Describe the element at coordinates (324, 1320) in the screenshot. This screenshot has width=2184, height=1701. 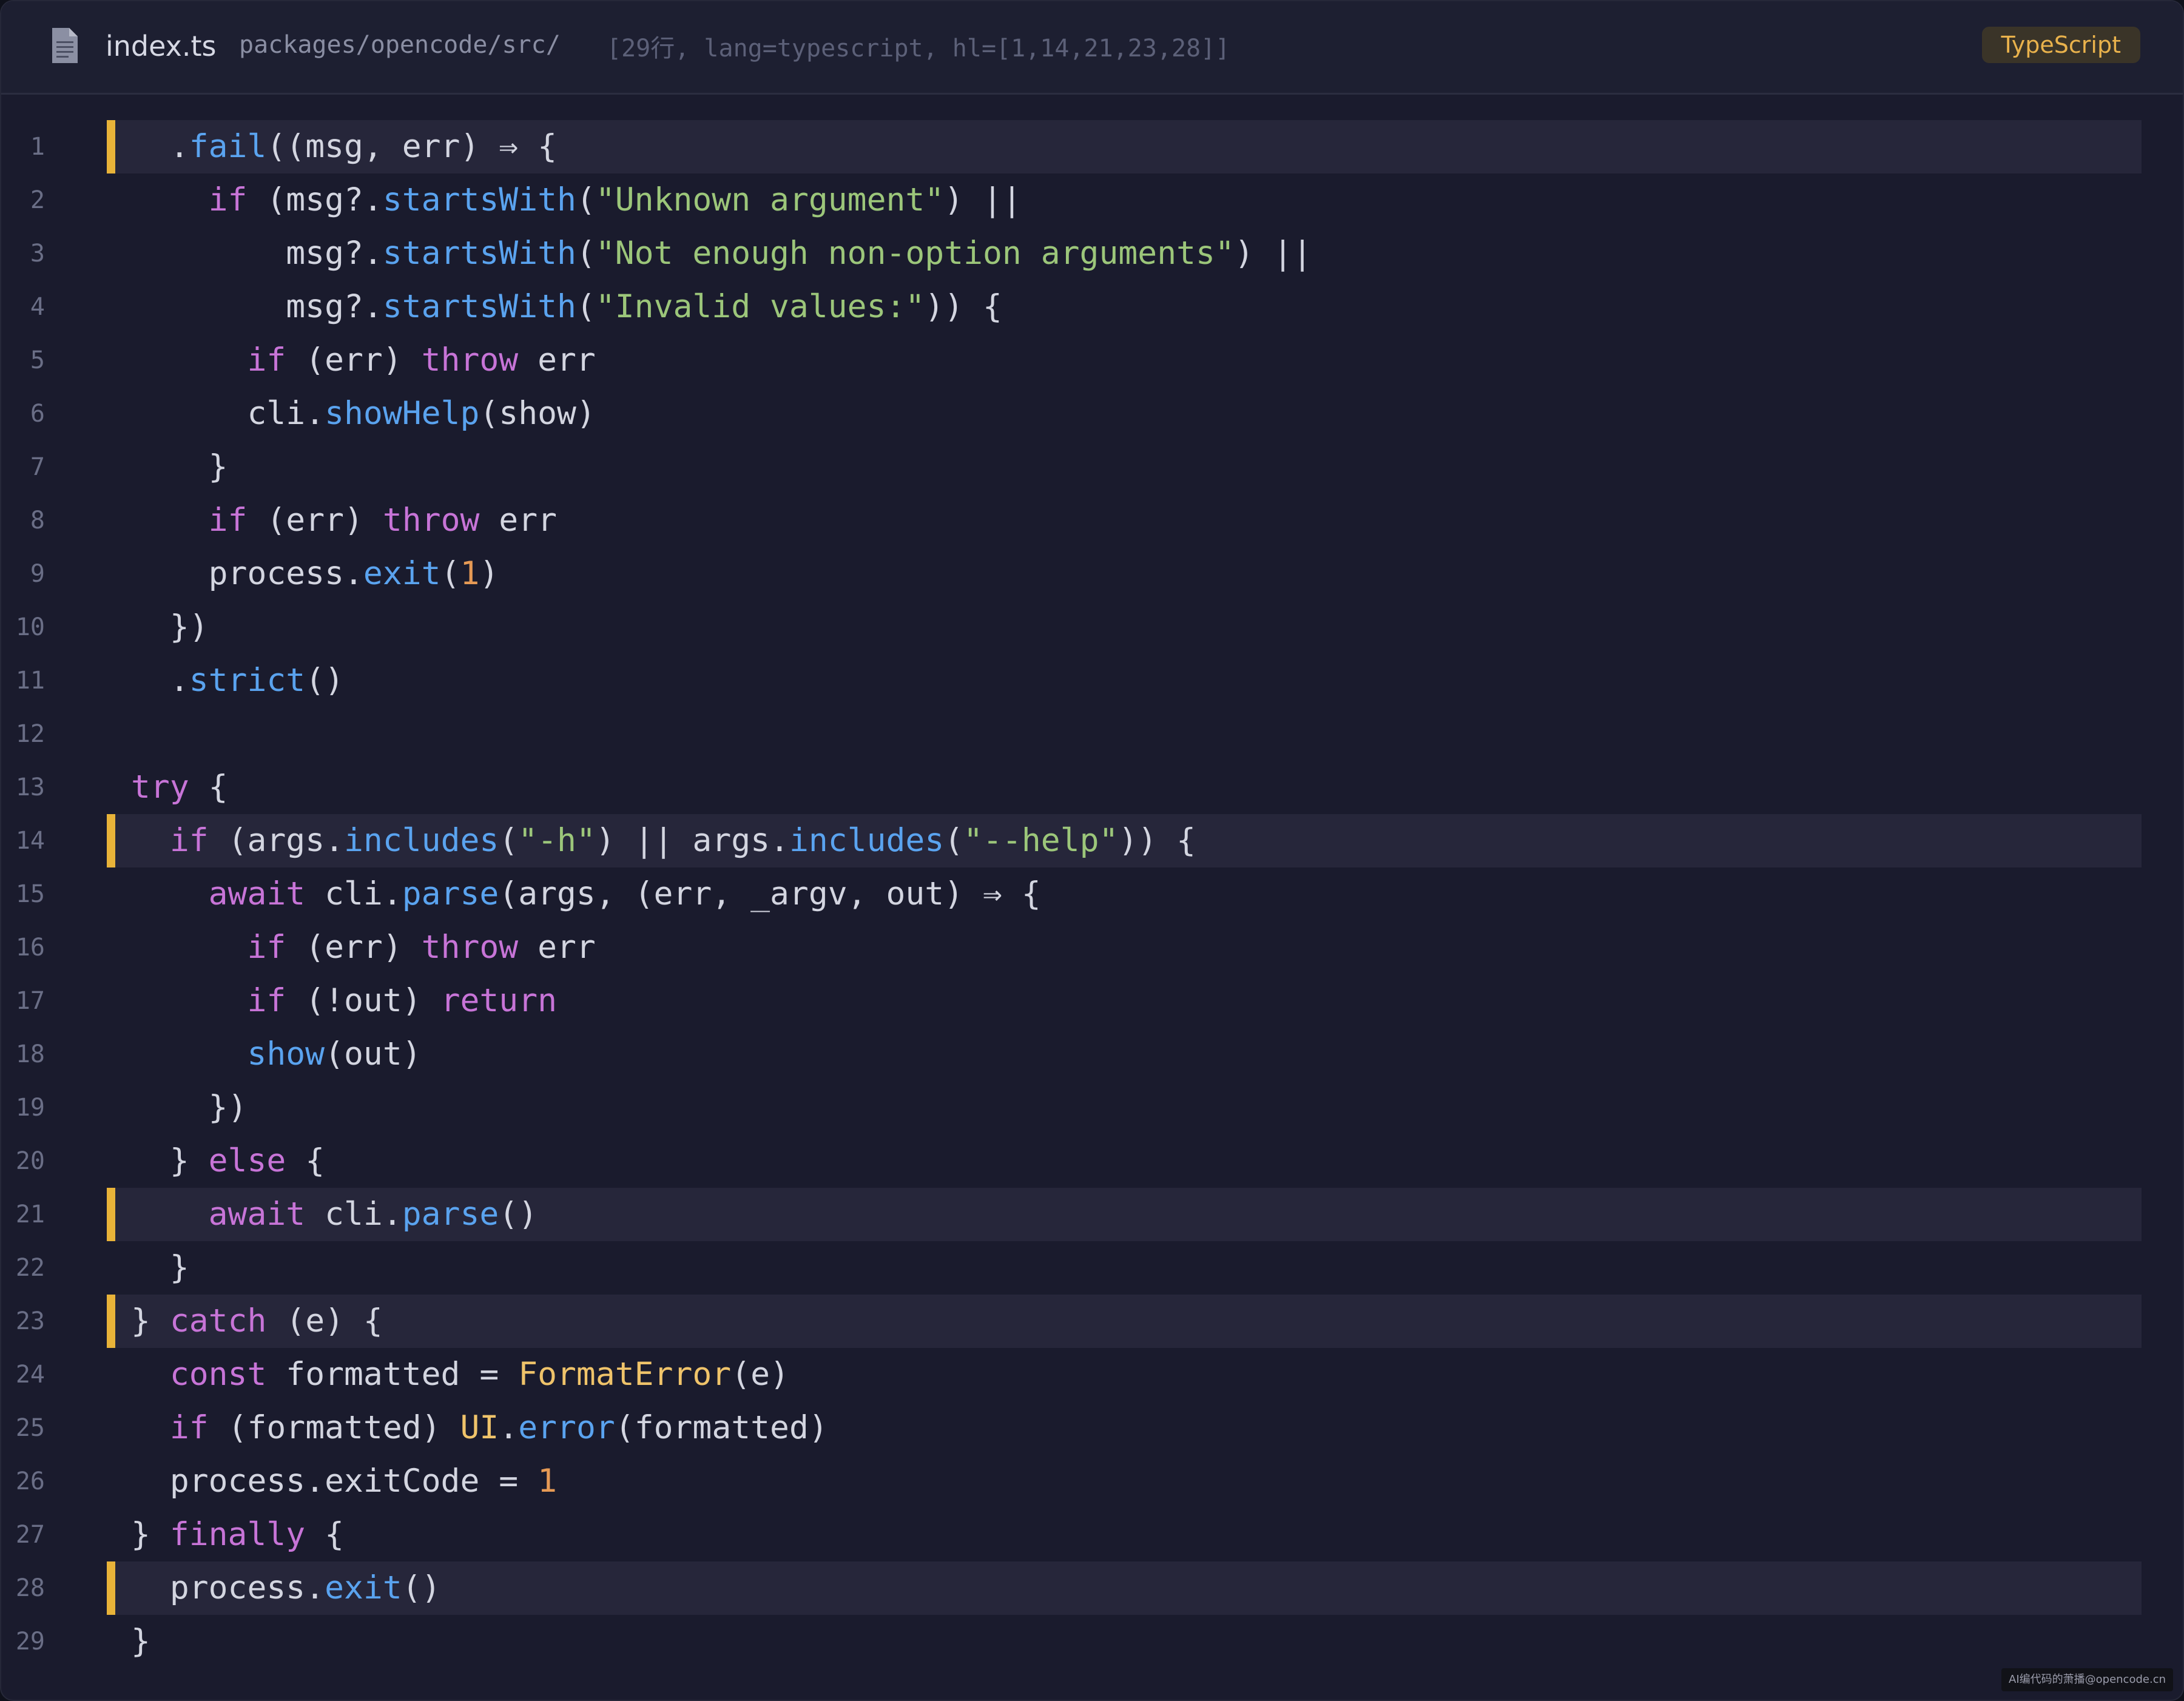
I see `code-token: (e) {` at that location.